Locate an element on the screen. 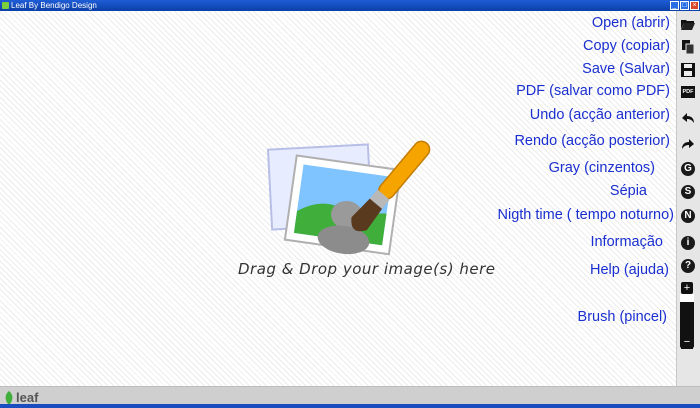  gray-filter-icon-label: G is located at coordinates (688, 169).